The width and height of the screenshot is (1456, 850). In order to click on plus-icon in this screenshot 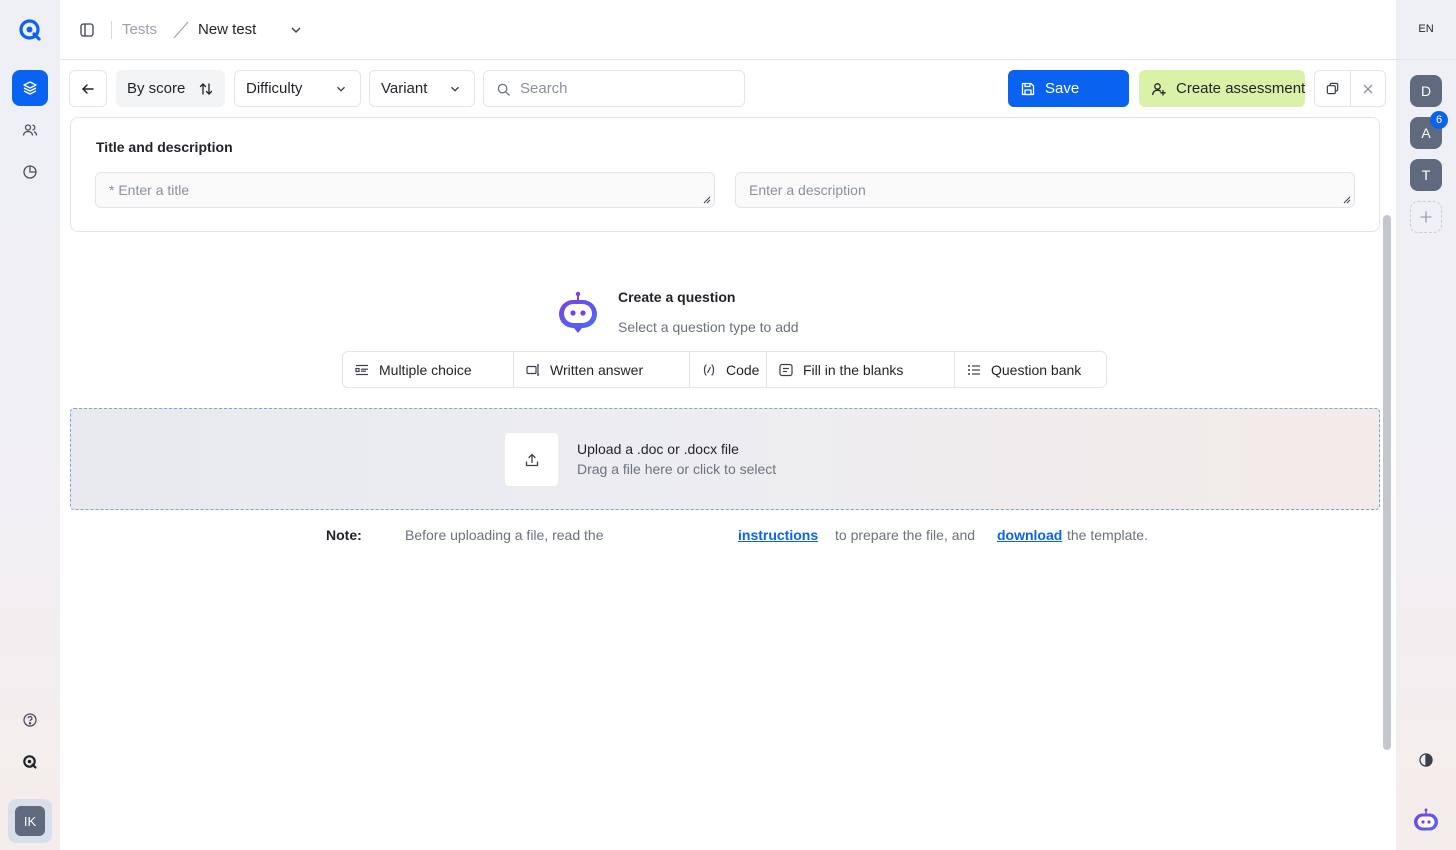, I will do `click(1426, 217)`.